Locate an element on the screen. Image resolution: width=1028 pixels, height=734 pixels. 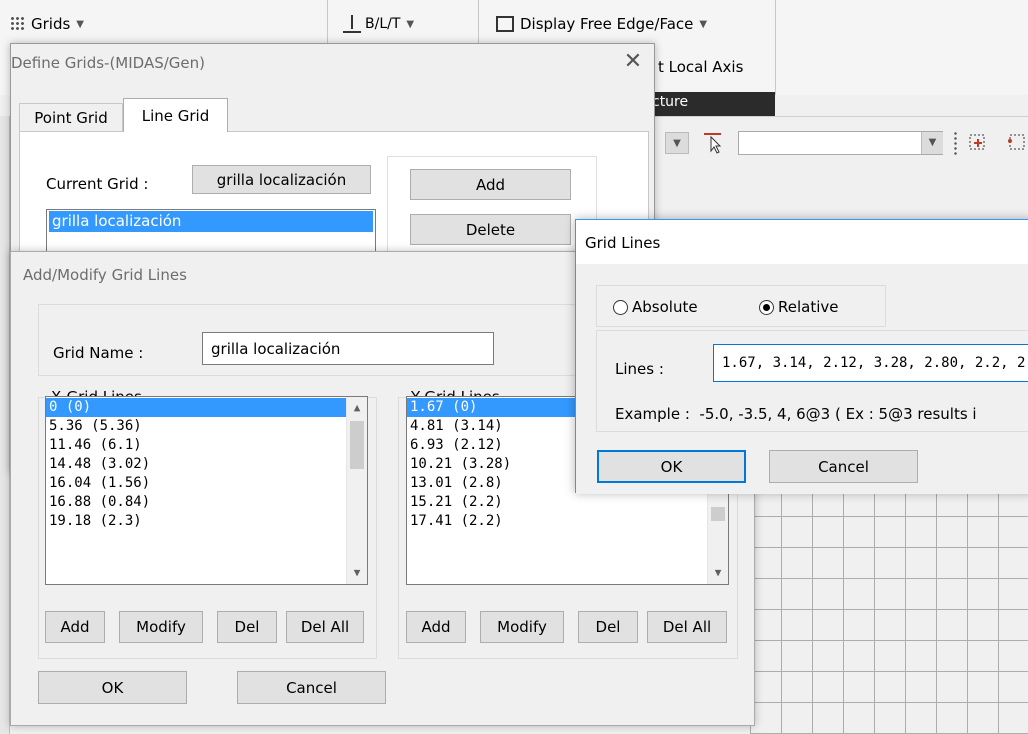
list-item: 19.18 (2.3) is located at coordinates (206, 521).